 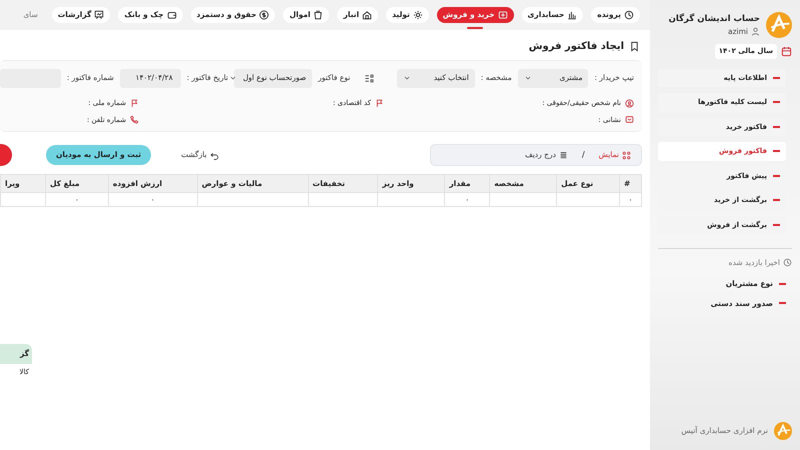 I want to click on page-title: ایجاد فاکتور فروش, so click(x=576, y=47).